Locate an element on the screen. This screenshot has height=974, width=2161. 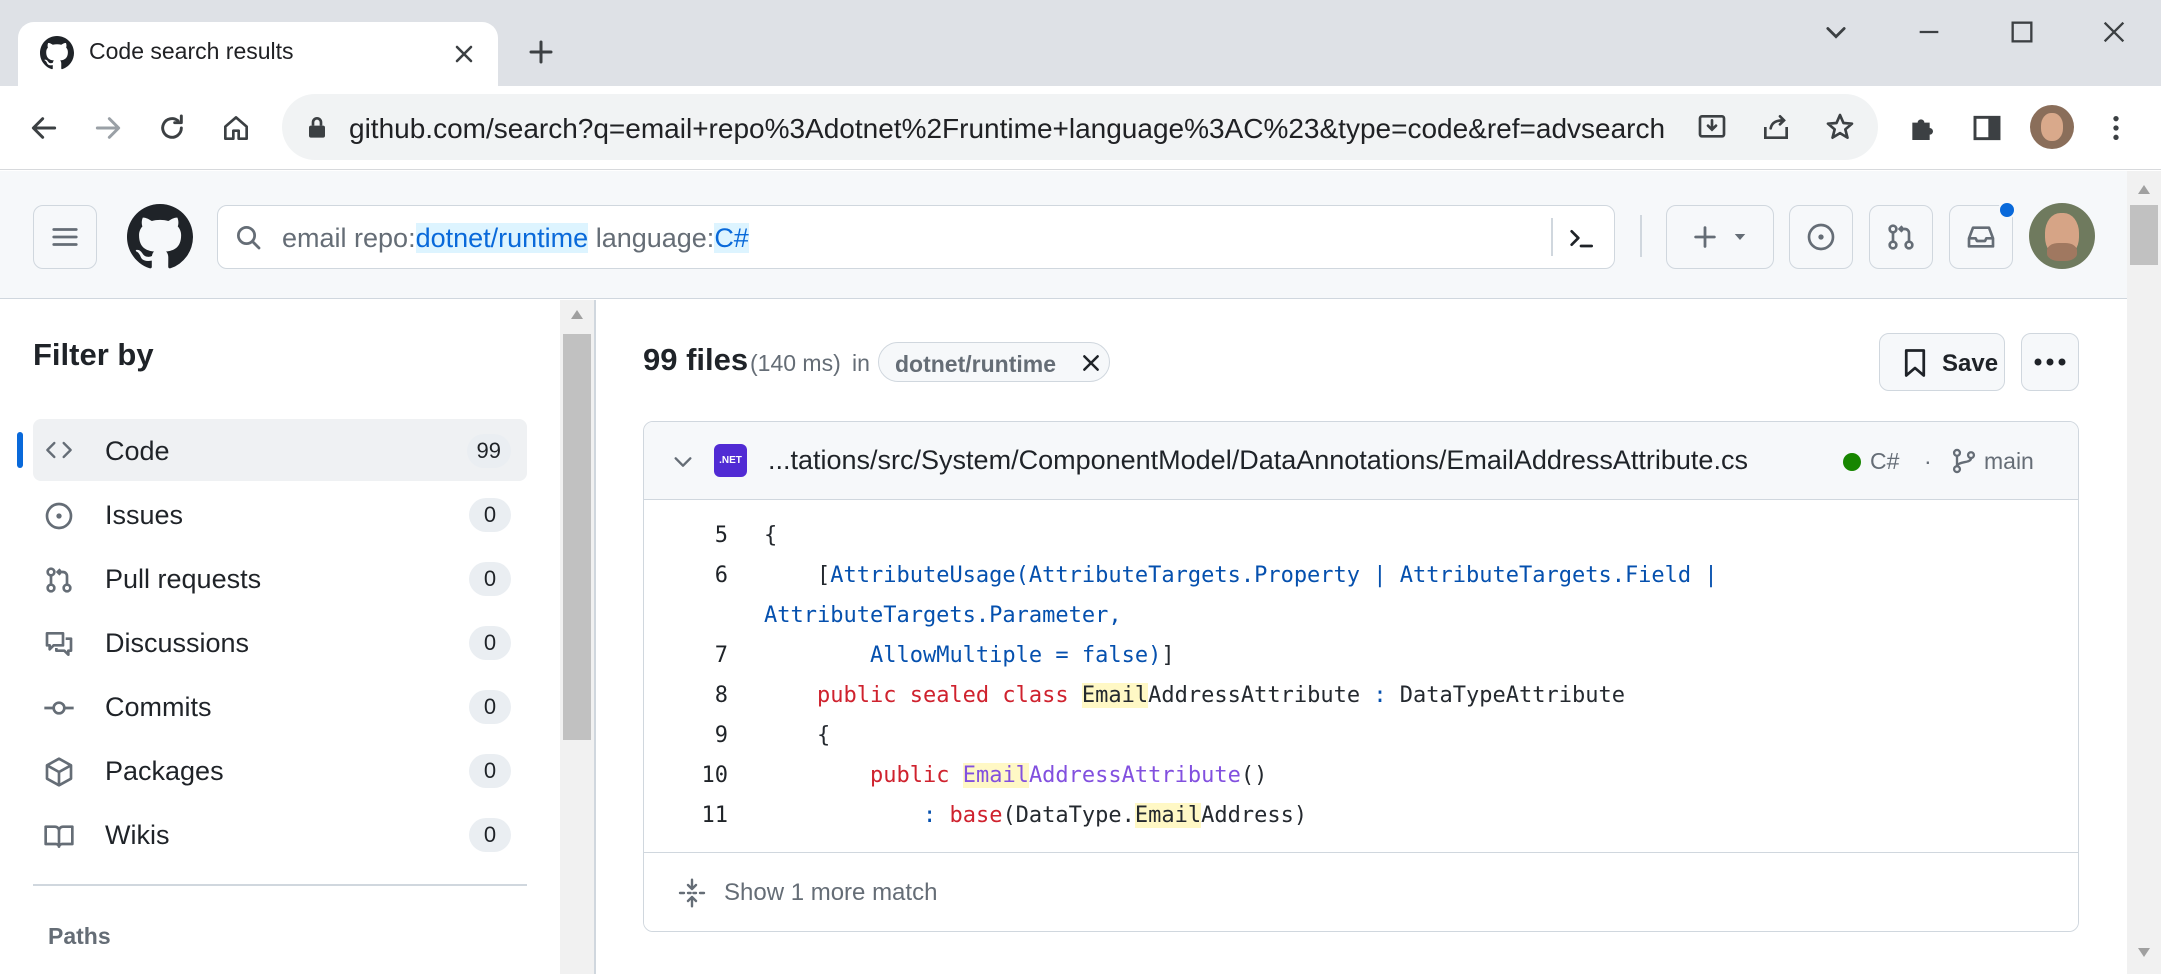
filter-item-discussions: Discussions 0 is located at coordinates (280, 642).